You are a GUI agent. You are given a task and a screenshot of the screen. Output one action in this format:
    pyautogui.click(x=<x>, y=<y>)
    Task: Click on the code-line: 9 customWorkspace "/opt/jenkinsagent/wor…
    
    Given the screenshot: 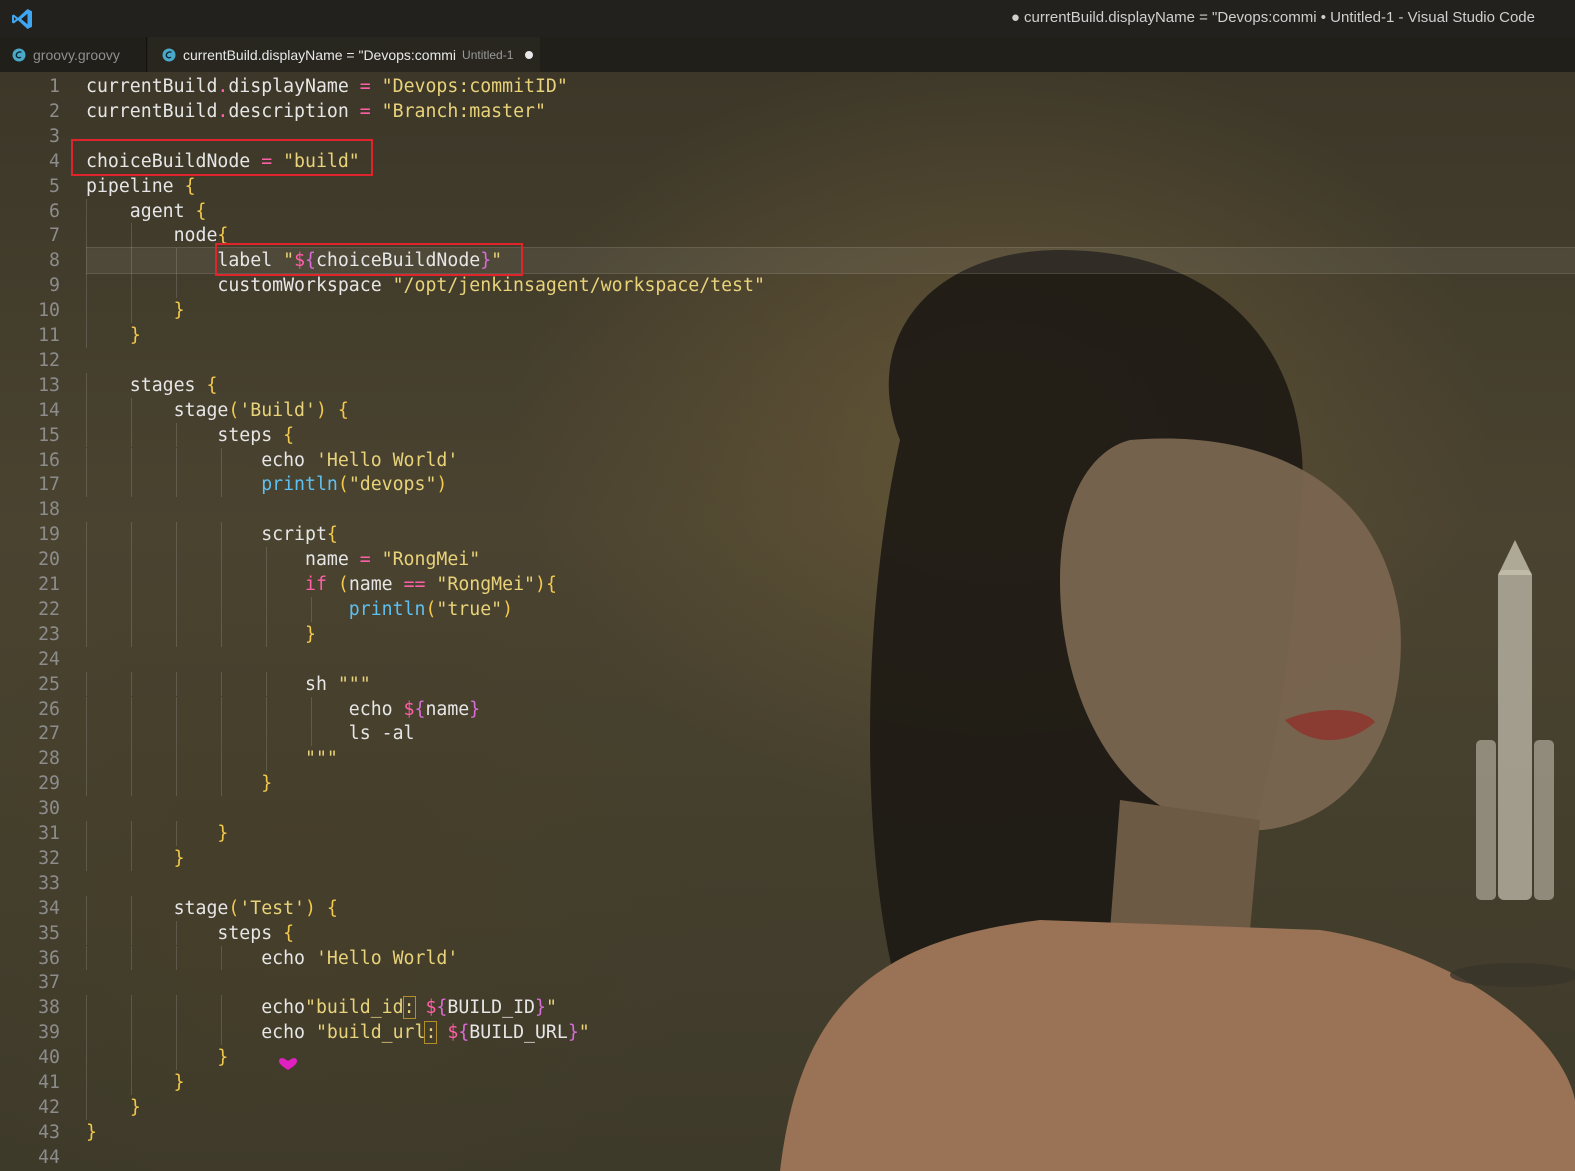 What is the action you would take?
    pyautogui.click(x=787, y=285)
    